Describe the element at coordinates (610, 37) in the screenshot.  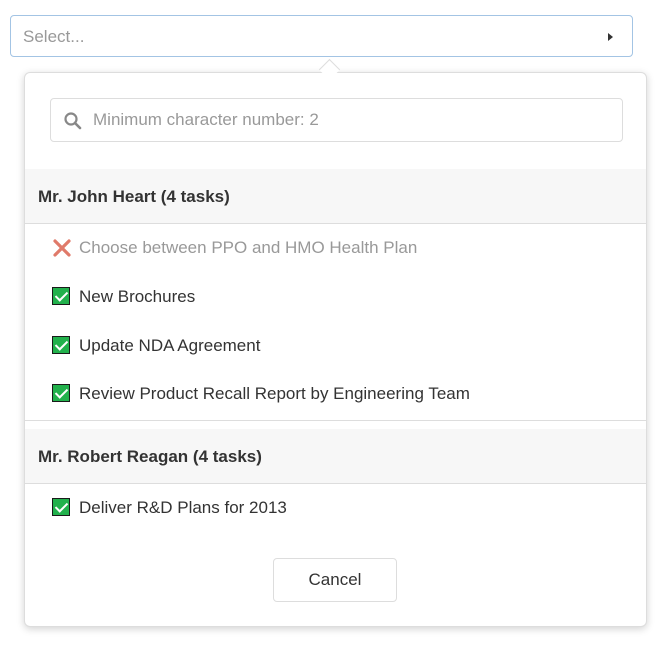
I see `chevron-right-icon` at that location.